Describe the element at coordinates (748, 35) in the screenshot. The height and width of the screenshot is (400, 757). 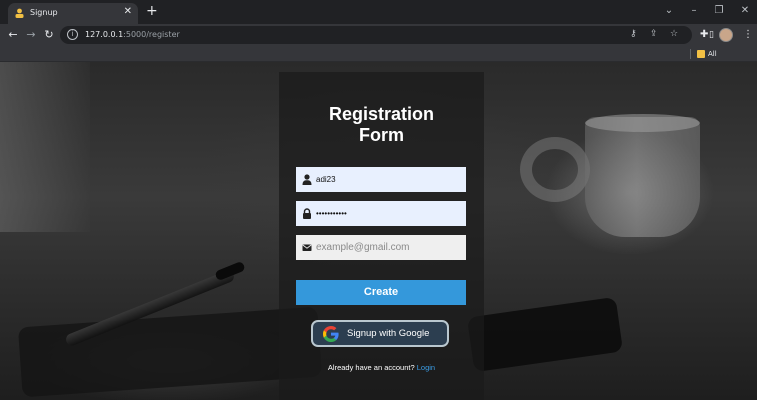
I see `menu-icon: ⋮` at that location.